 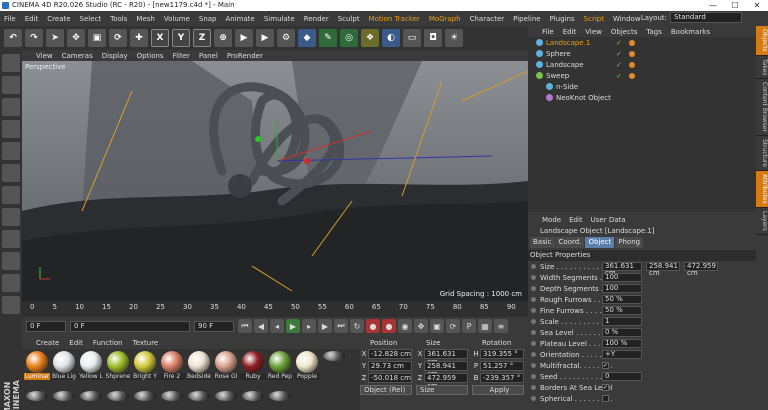 I want to click on menu-pipeline: Pipeline, so click(x=526, y=19).